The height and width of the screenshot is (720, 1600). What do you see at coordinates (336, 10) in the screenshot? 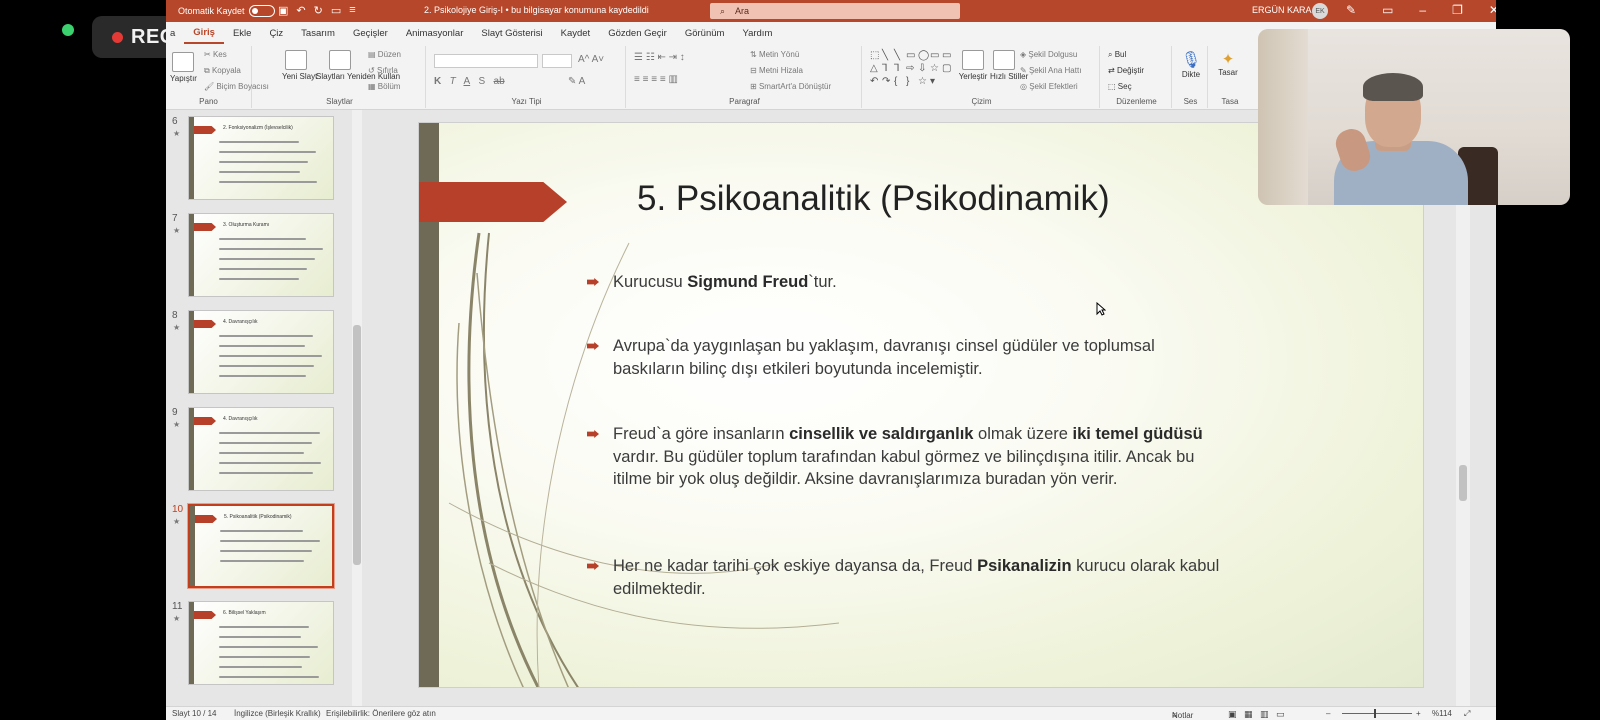
I see `slideshow-icon: ▭` at bounding box center [336, 10].